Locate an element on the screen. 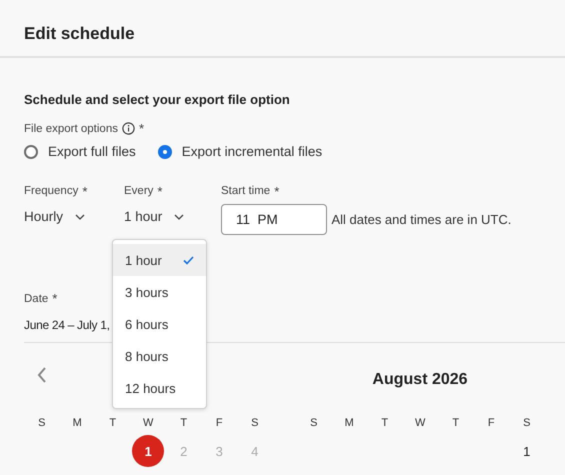 This screenshot has height=475, width=565. date-range-field: June 24 – July 1, is located at coordinates (67, 325).